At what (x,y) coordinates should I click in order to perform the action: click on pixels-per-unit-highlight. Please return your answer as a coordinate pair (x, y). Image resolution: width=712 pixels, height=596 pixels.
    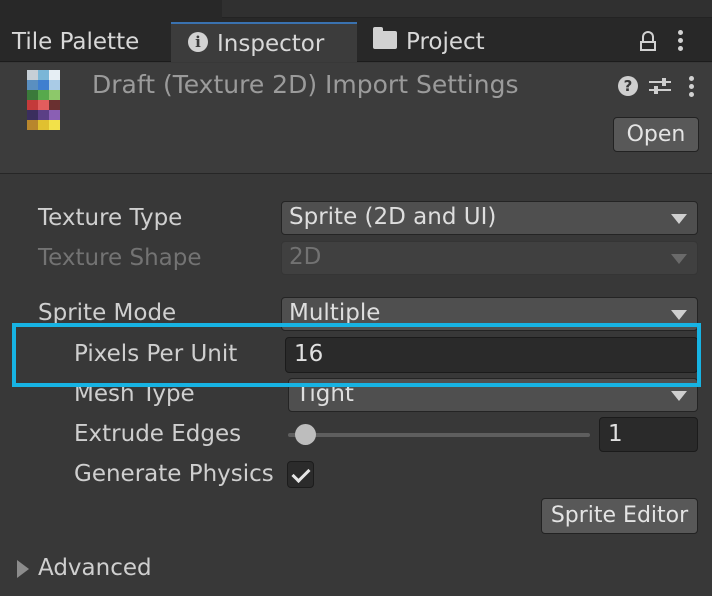
    Looking at the image, I should click on (356, 355).